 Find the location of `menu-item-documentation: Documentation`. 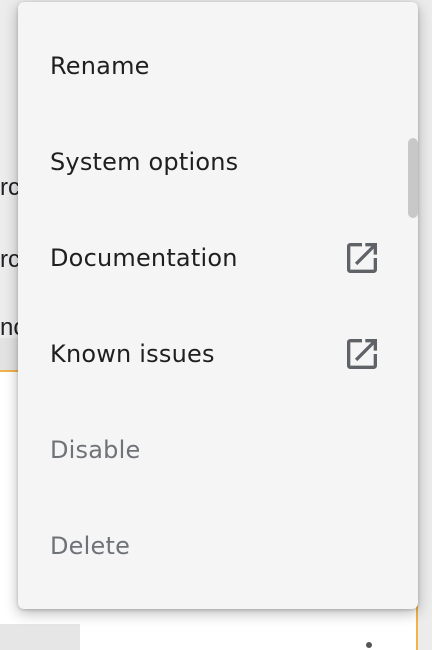

menu-item-documentation: Documentation is located at coordinates (218, 258).